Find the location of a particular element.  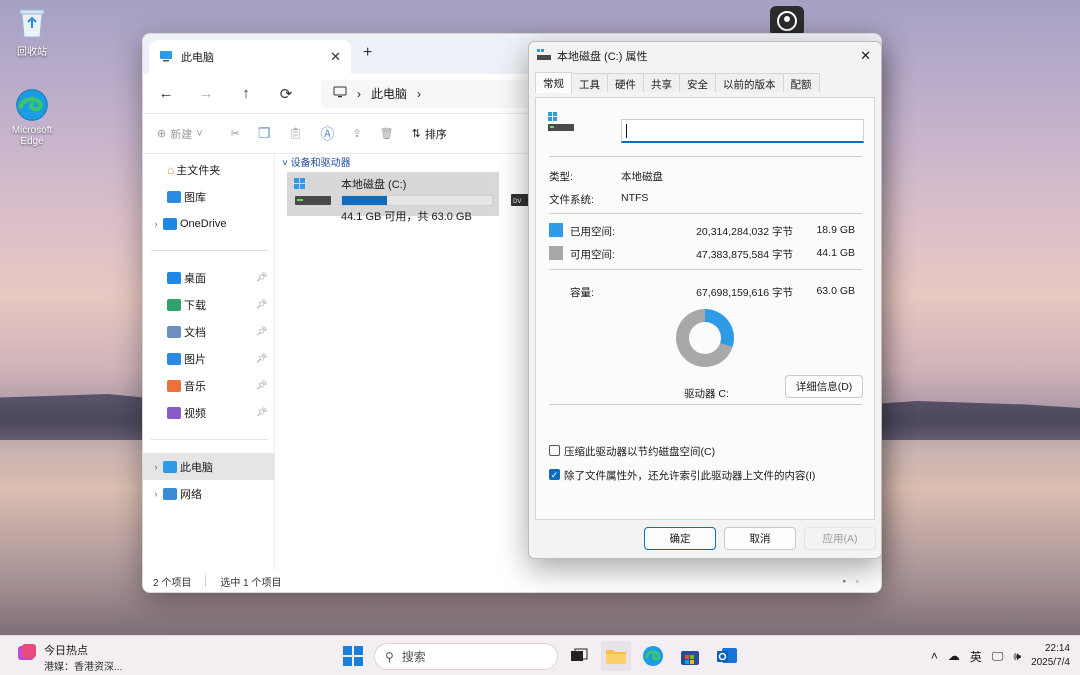

edge-taskbar-icon is located at coordinates (653, 656).